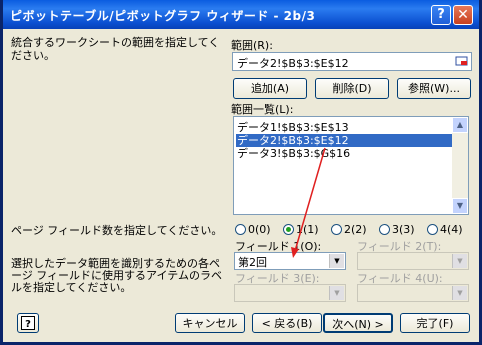 The height and width of the screenshot is (345, 482). I want to click on help-icon: ?, so click(28, 323).